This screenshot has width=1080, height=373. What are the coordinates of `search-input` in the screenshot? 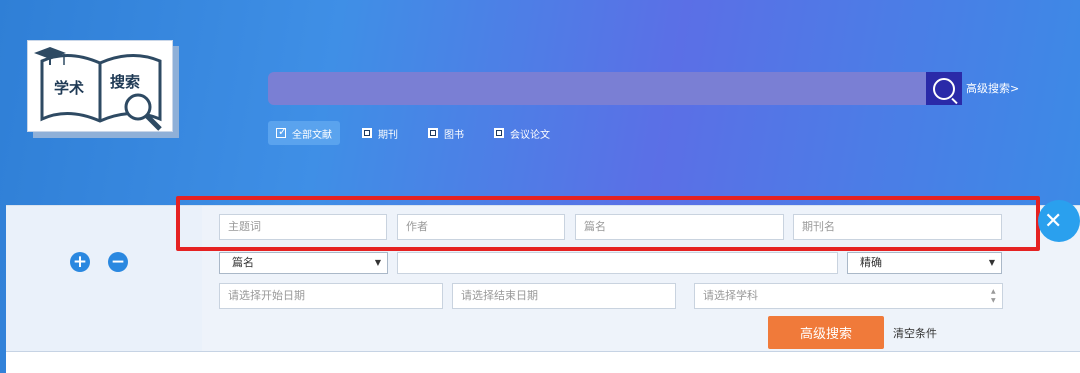 It's located at (597, 88).